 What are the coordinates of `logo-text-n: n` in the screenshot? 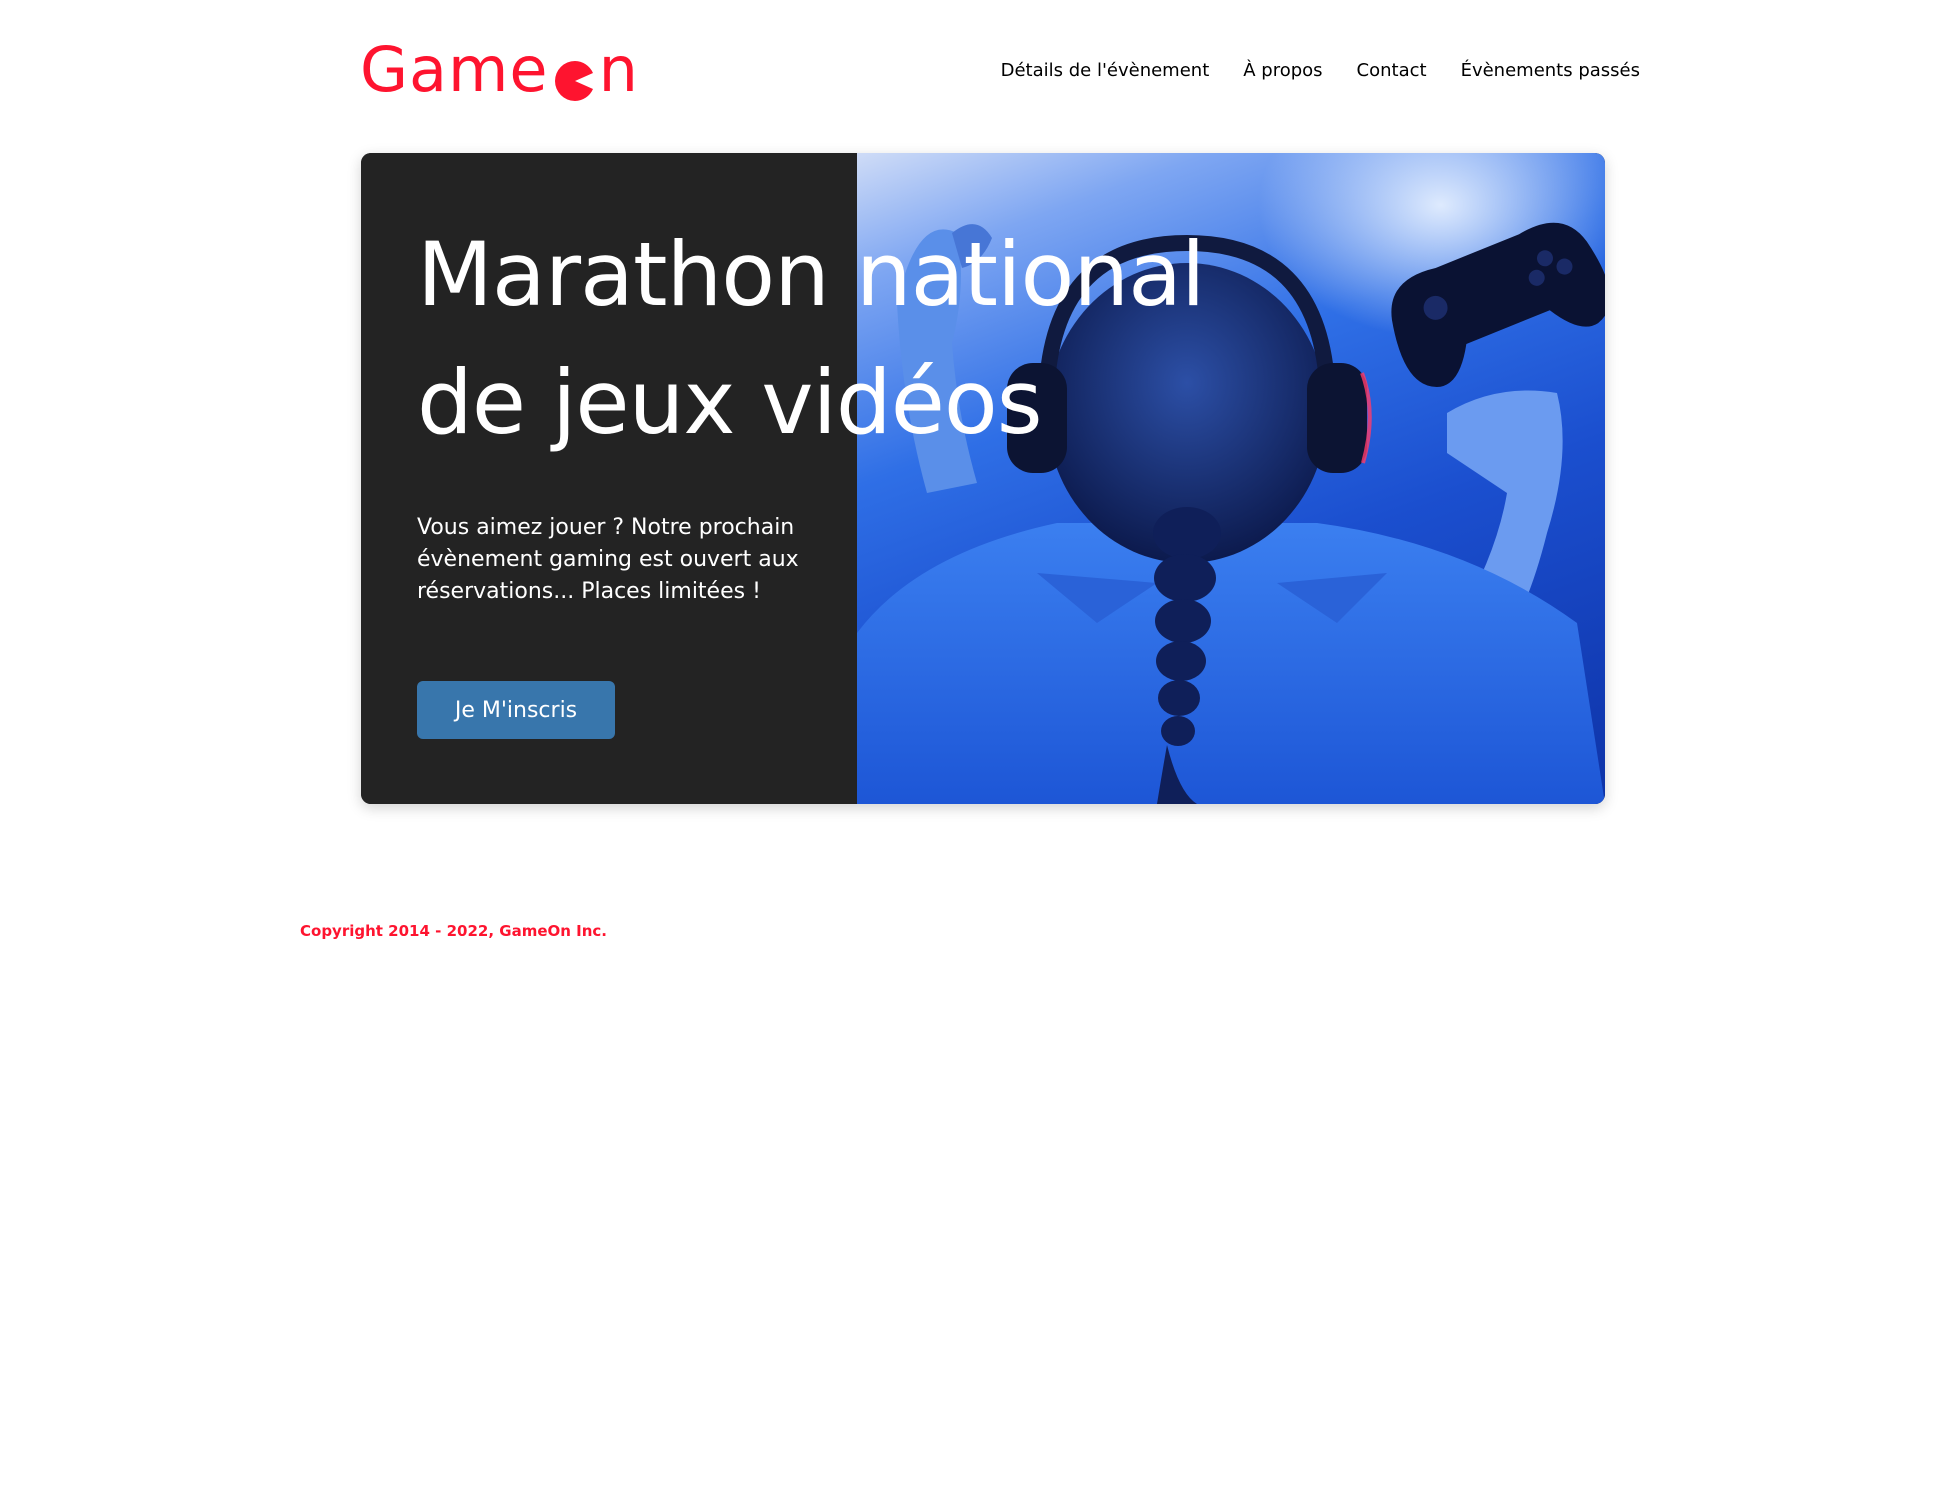 It's located at (618, 69).